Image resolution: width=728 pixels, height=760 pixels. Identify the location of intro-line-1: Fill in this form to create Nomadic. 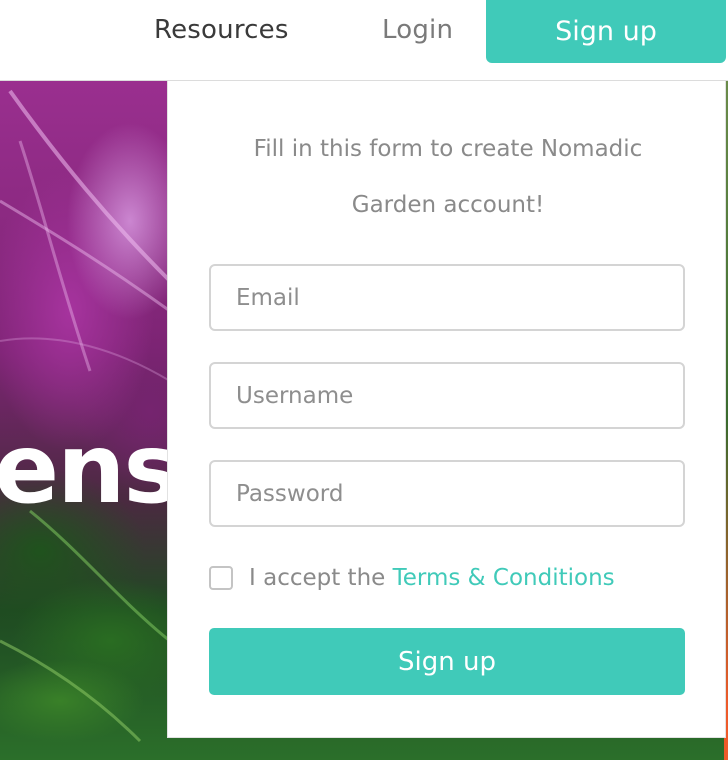
(448, 149).